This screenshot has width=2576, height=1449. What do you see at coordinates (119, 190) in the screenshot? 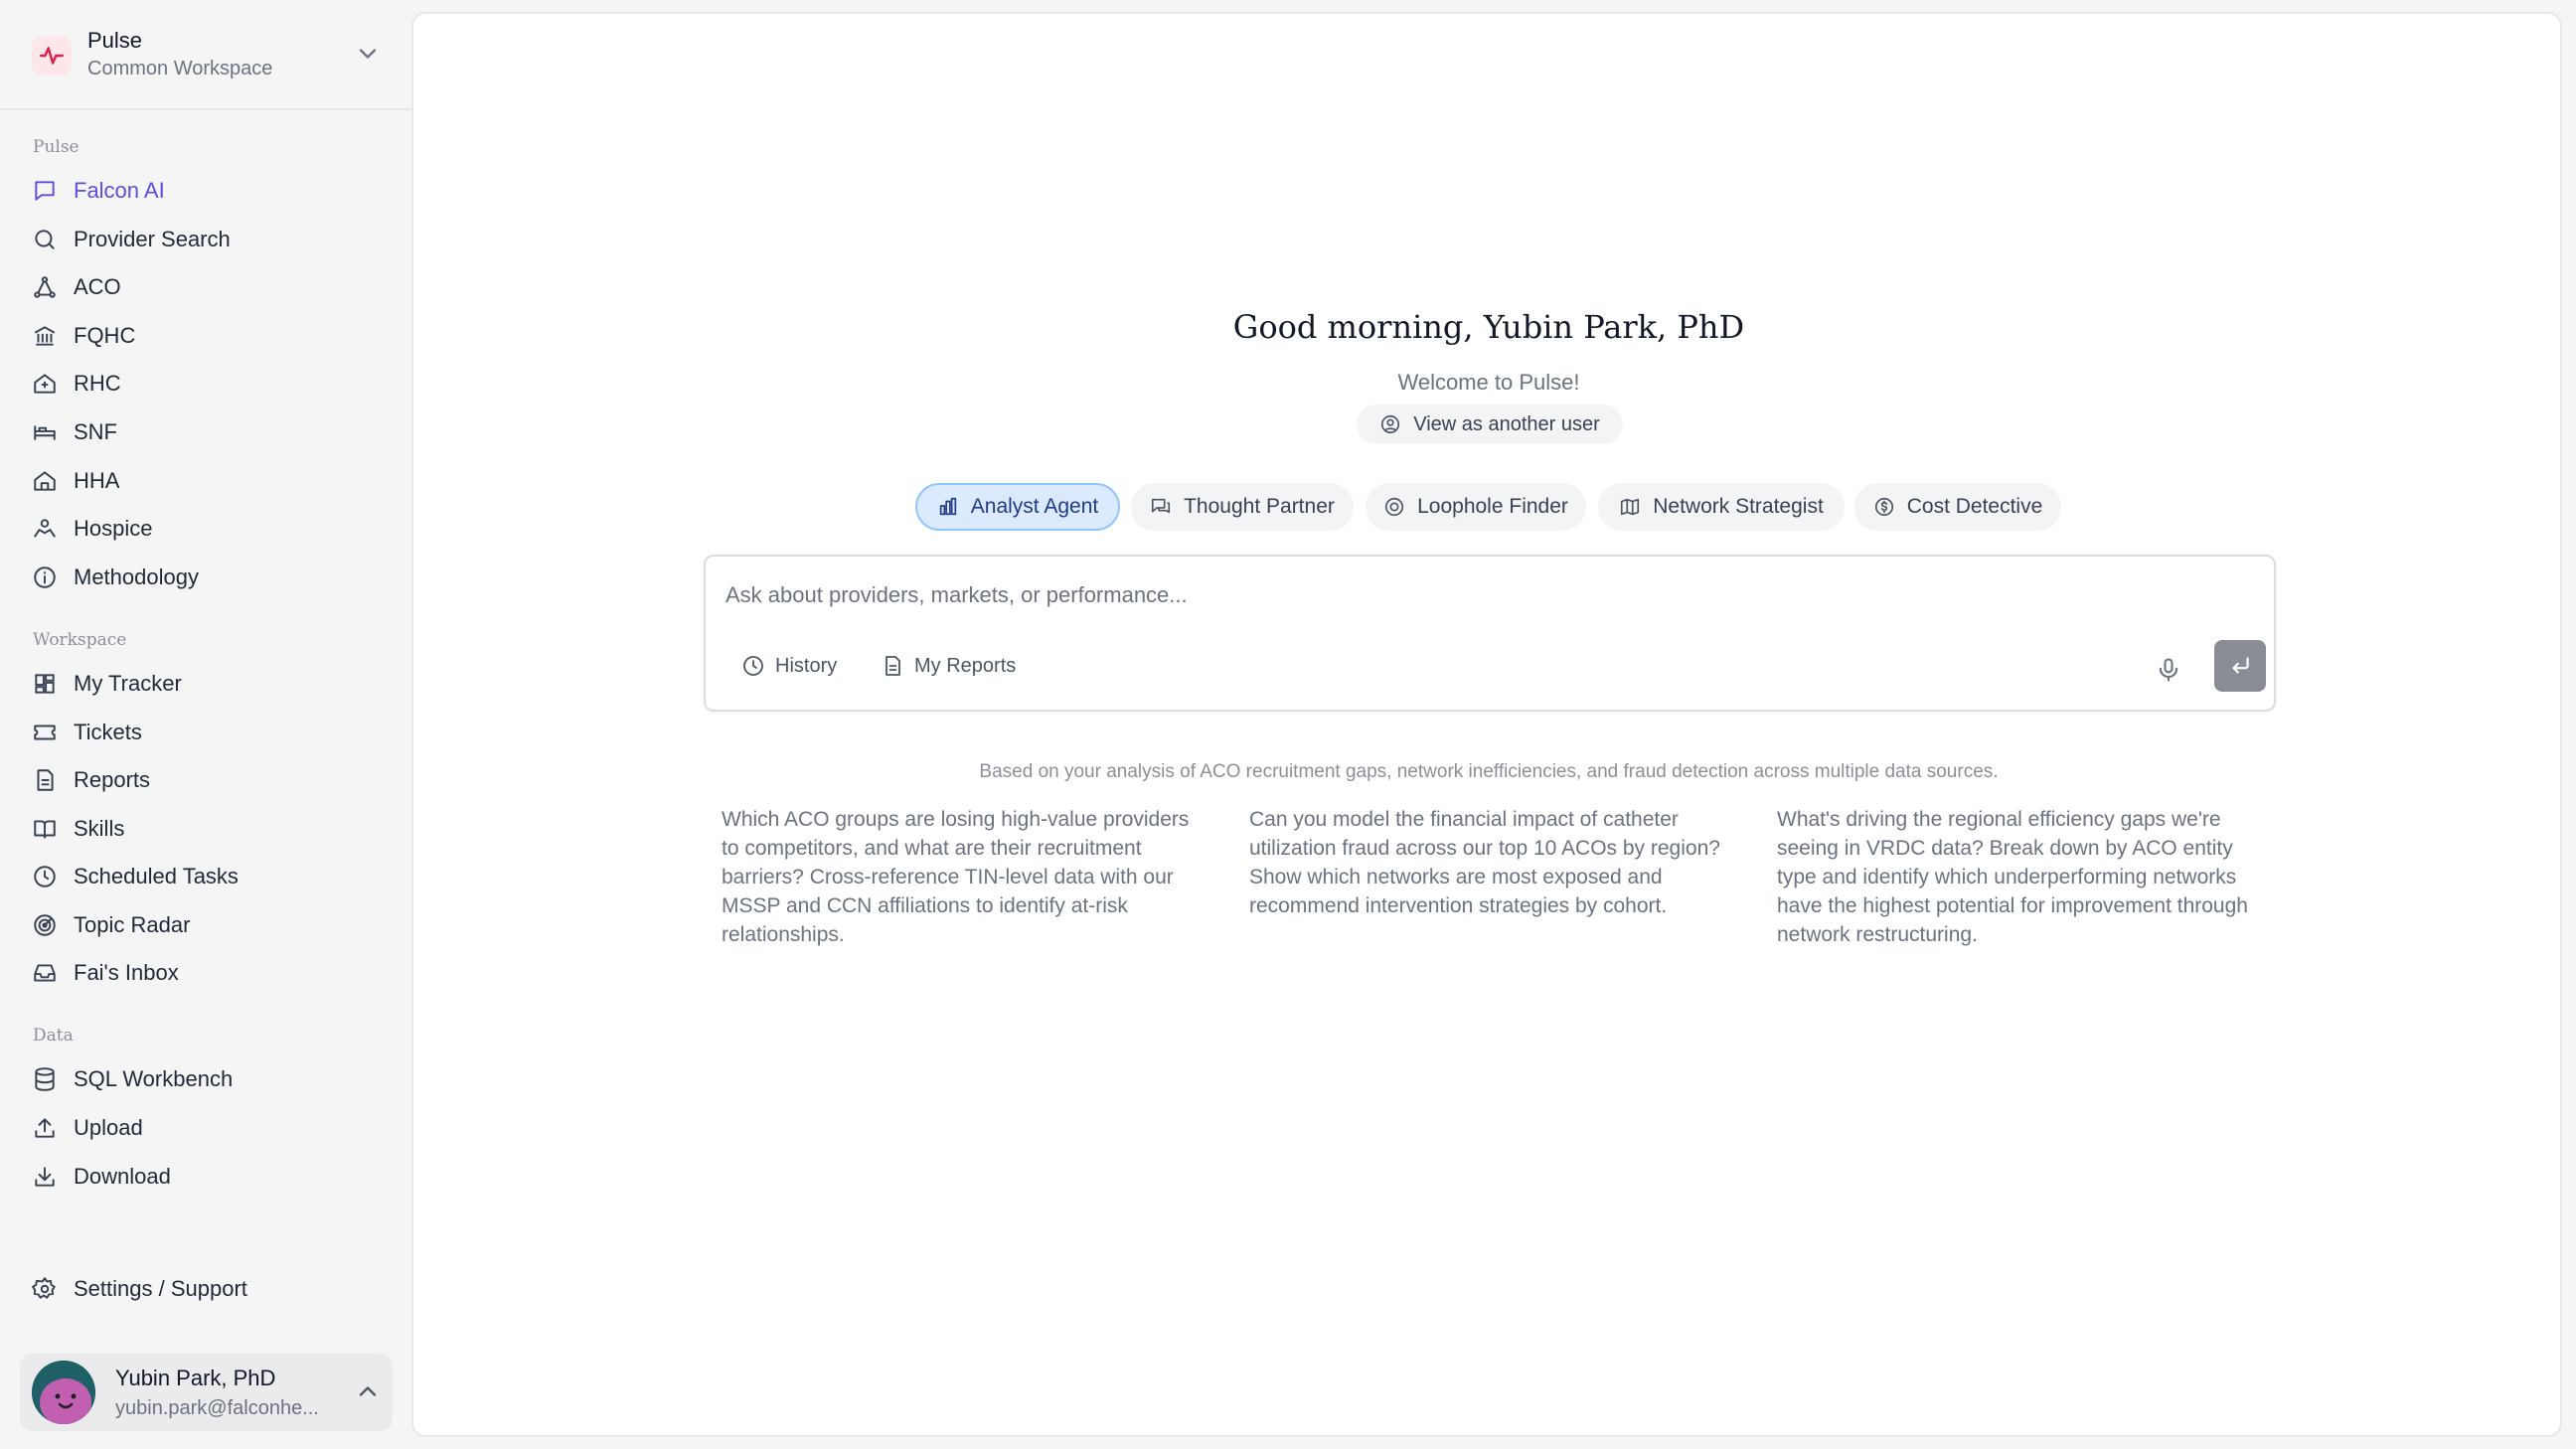
I see `sidebar-item-label: Falcon AI` at bounding box center [119, 190].